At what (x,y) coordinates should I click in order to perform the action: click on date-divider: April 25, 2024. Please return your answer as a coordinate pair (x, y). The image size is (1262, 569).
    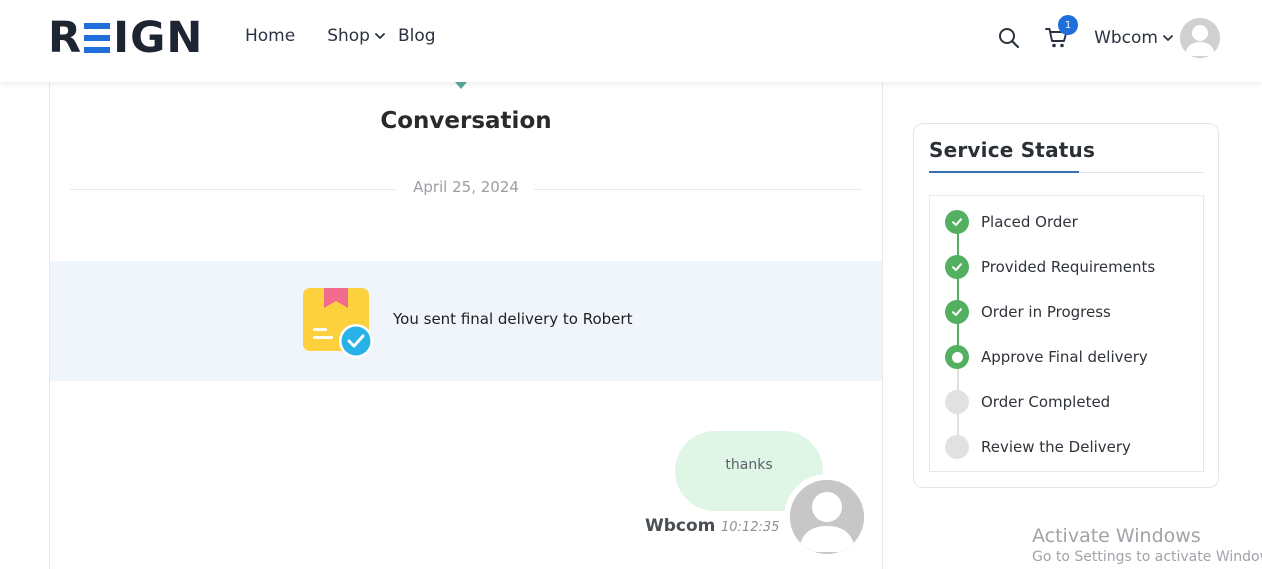
    Looking at the image, I should click on (466, 188).